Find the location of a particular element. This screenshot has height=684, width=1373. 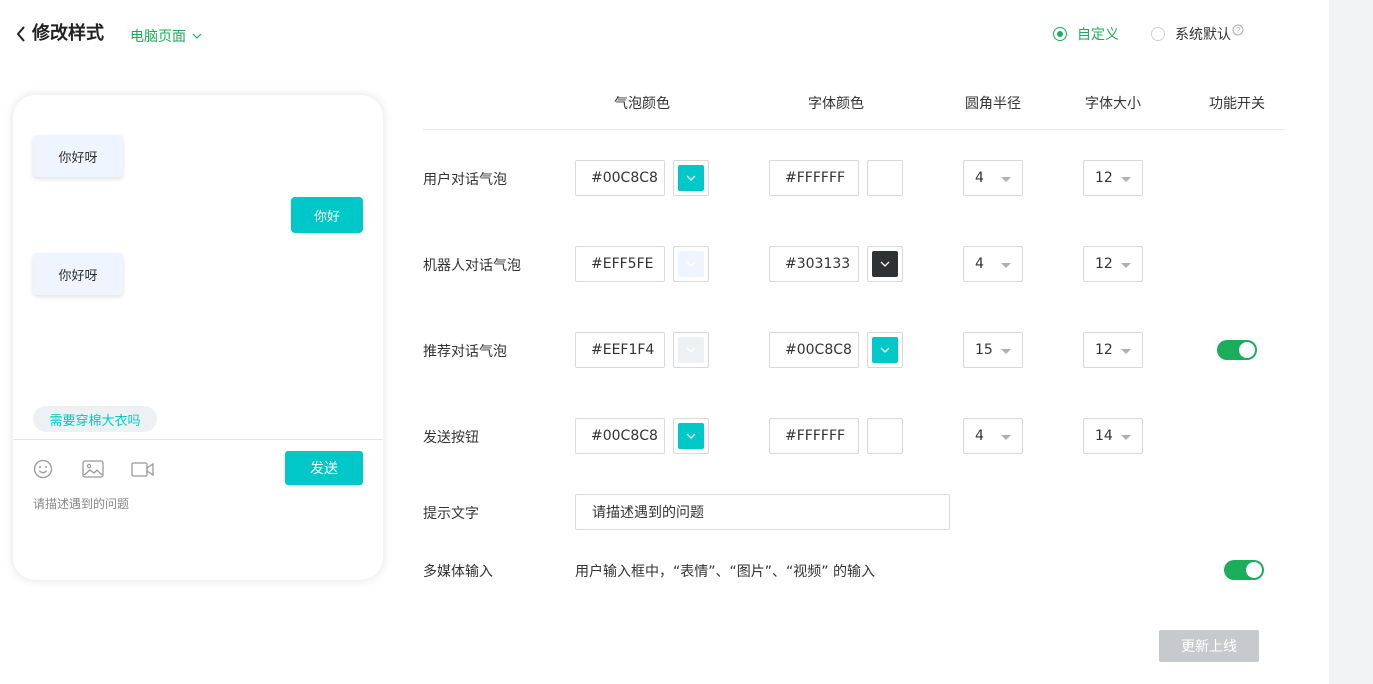

send-button-preview: 发送 is located at coordinates (324, 468).